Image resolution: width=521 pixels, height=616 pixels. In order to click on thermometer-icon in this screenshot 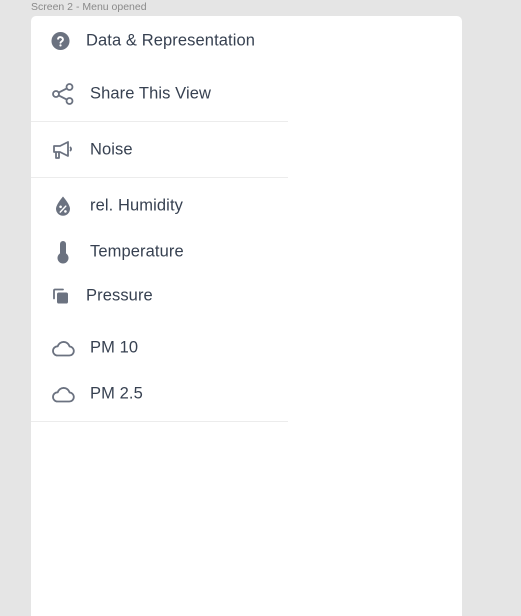, I will do `click(63, 252)`.